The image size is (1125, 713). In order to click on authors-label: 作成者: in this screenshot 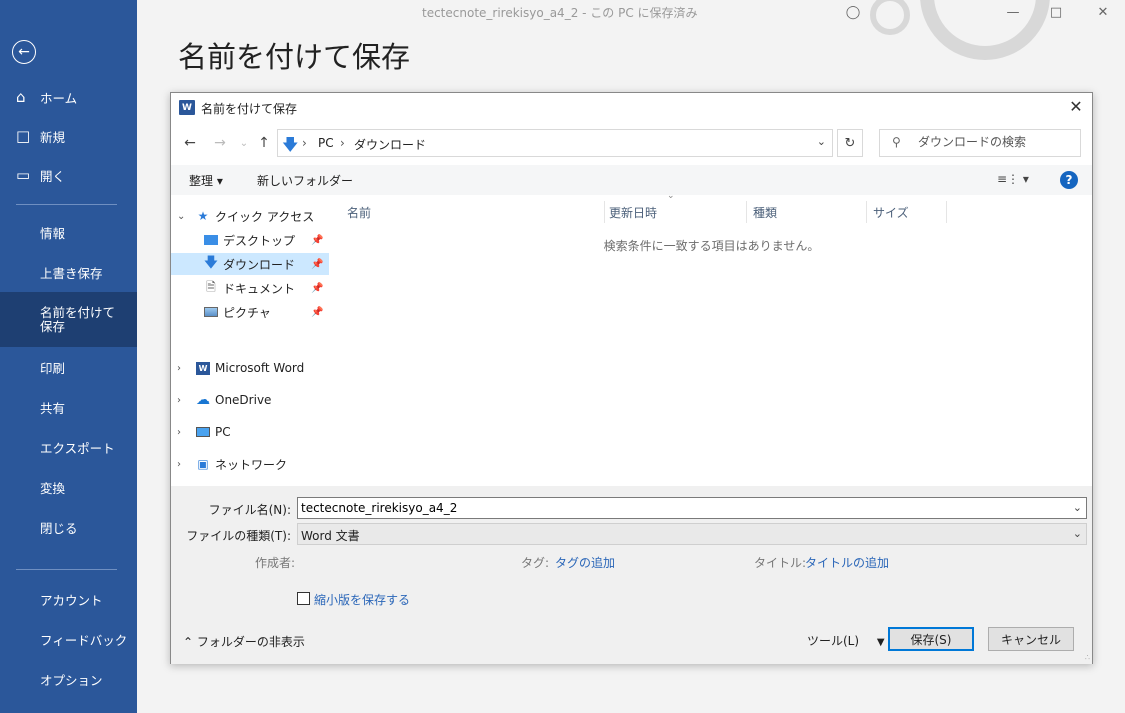, I will do `click(275, 563)`.